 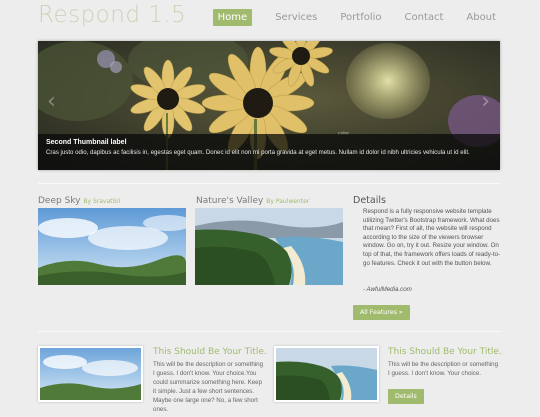 What do you see at coordinates (232, 17) in the screenshot?
I see `nav-home: Home` at bounding box center [232, 17].